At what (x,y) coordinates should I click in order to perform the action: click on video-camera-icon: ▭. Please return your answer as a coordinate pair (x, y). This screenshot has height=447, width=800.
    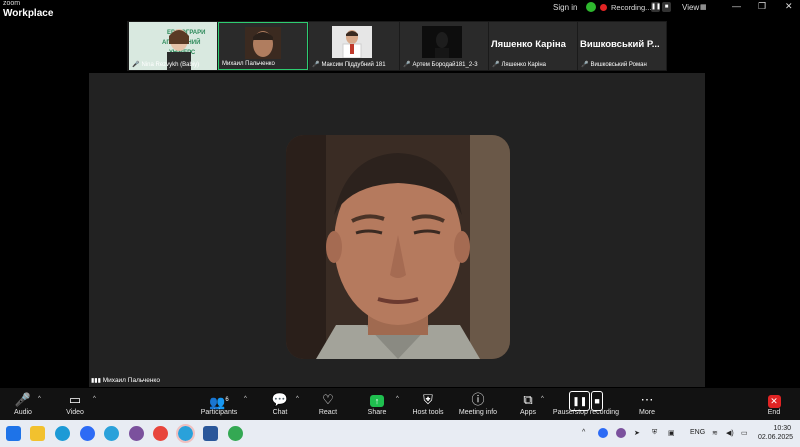
    Looking at the image, I should click on (75, 399).